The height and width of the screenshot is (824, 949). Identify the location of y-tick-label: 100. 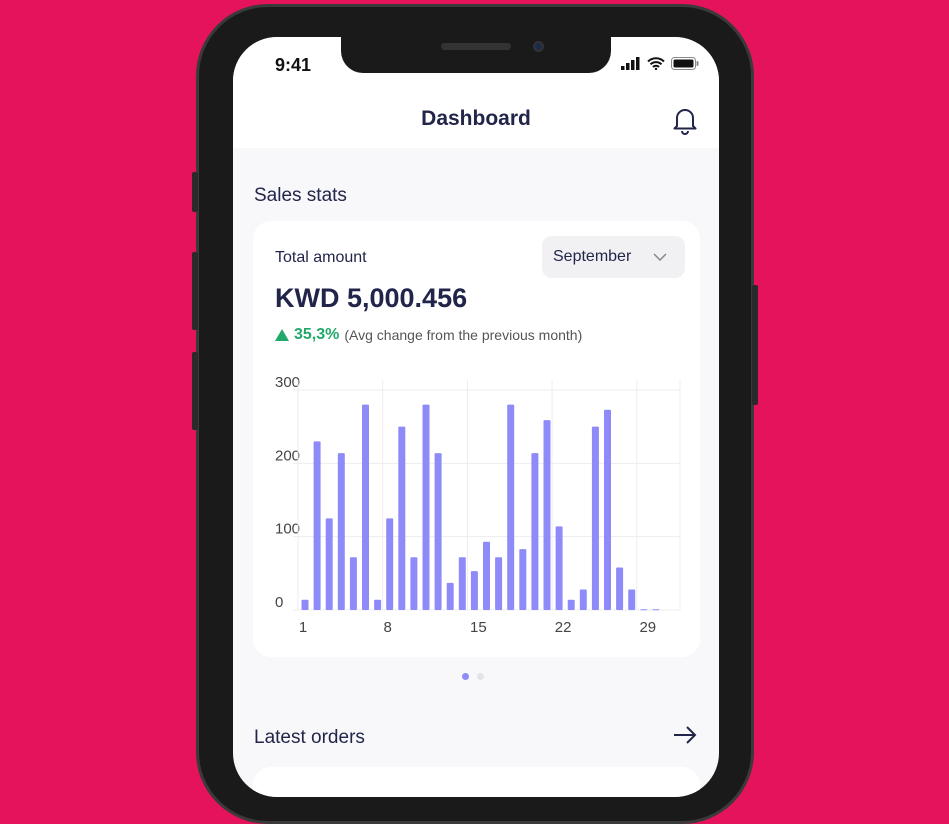
(287, 529).